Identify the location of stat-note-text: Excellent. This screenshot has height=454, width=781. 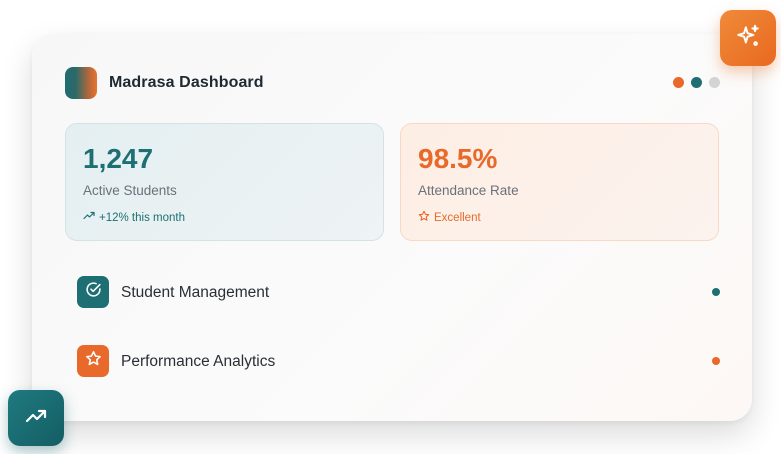
(457, 217).